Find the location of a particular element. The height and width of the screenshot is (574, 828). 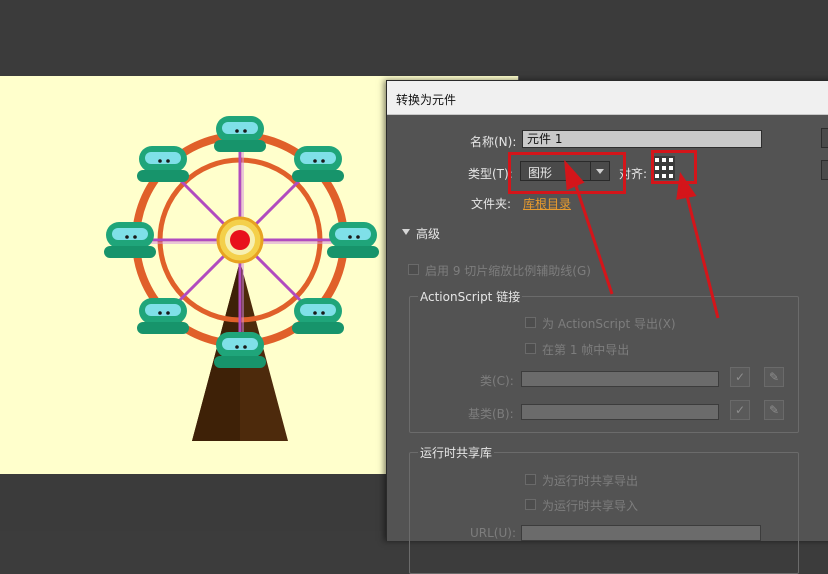

type-select-highlight is located at coordinates (567, 173).